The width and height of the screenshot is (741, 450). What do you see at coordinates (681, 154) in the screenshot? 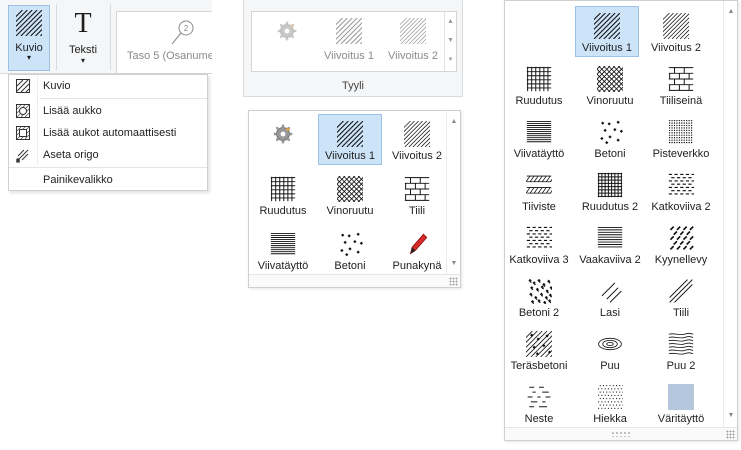
I see `style-tile-label: Pisteverkko` at bounding box center [681, 154].